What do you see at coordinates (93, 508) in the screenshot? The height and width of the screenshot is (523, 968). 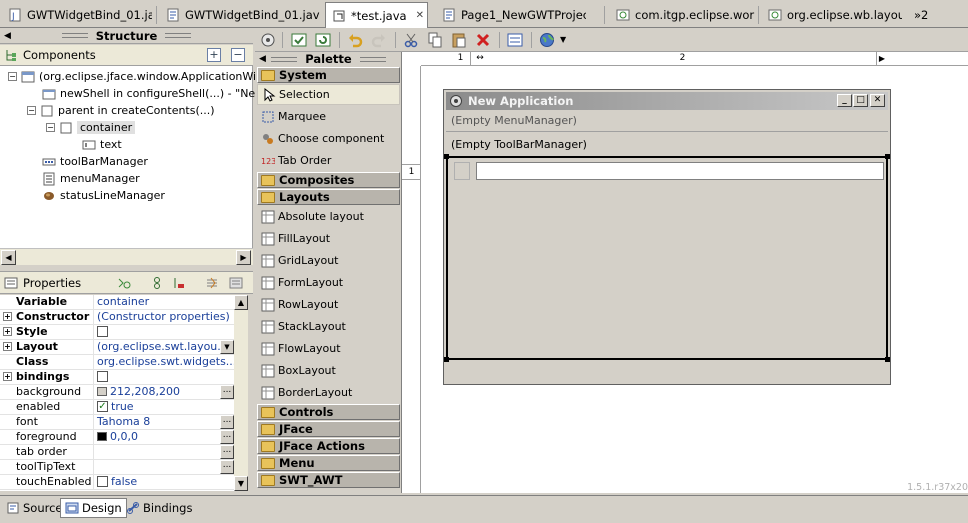 I see `tab-design: Design` at bounding box center [93, 508].